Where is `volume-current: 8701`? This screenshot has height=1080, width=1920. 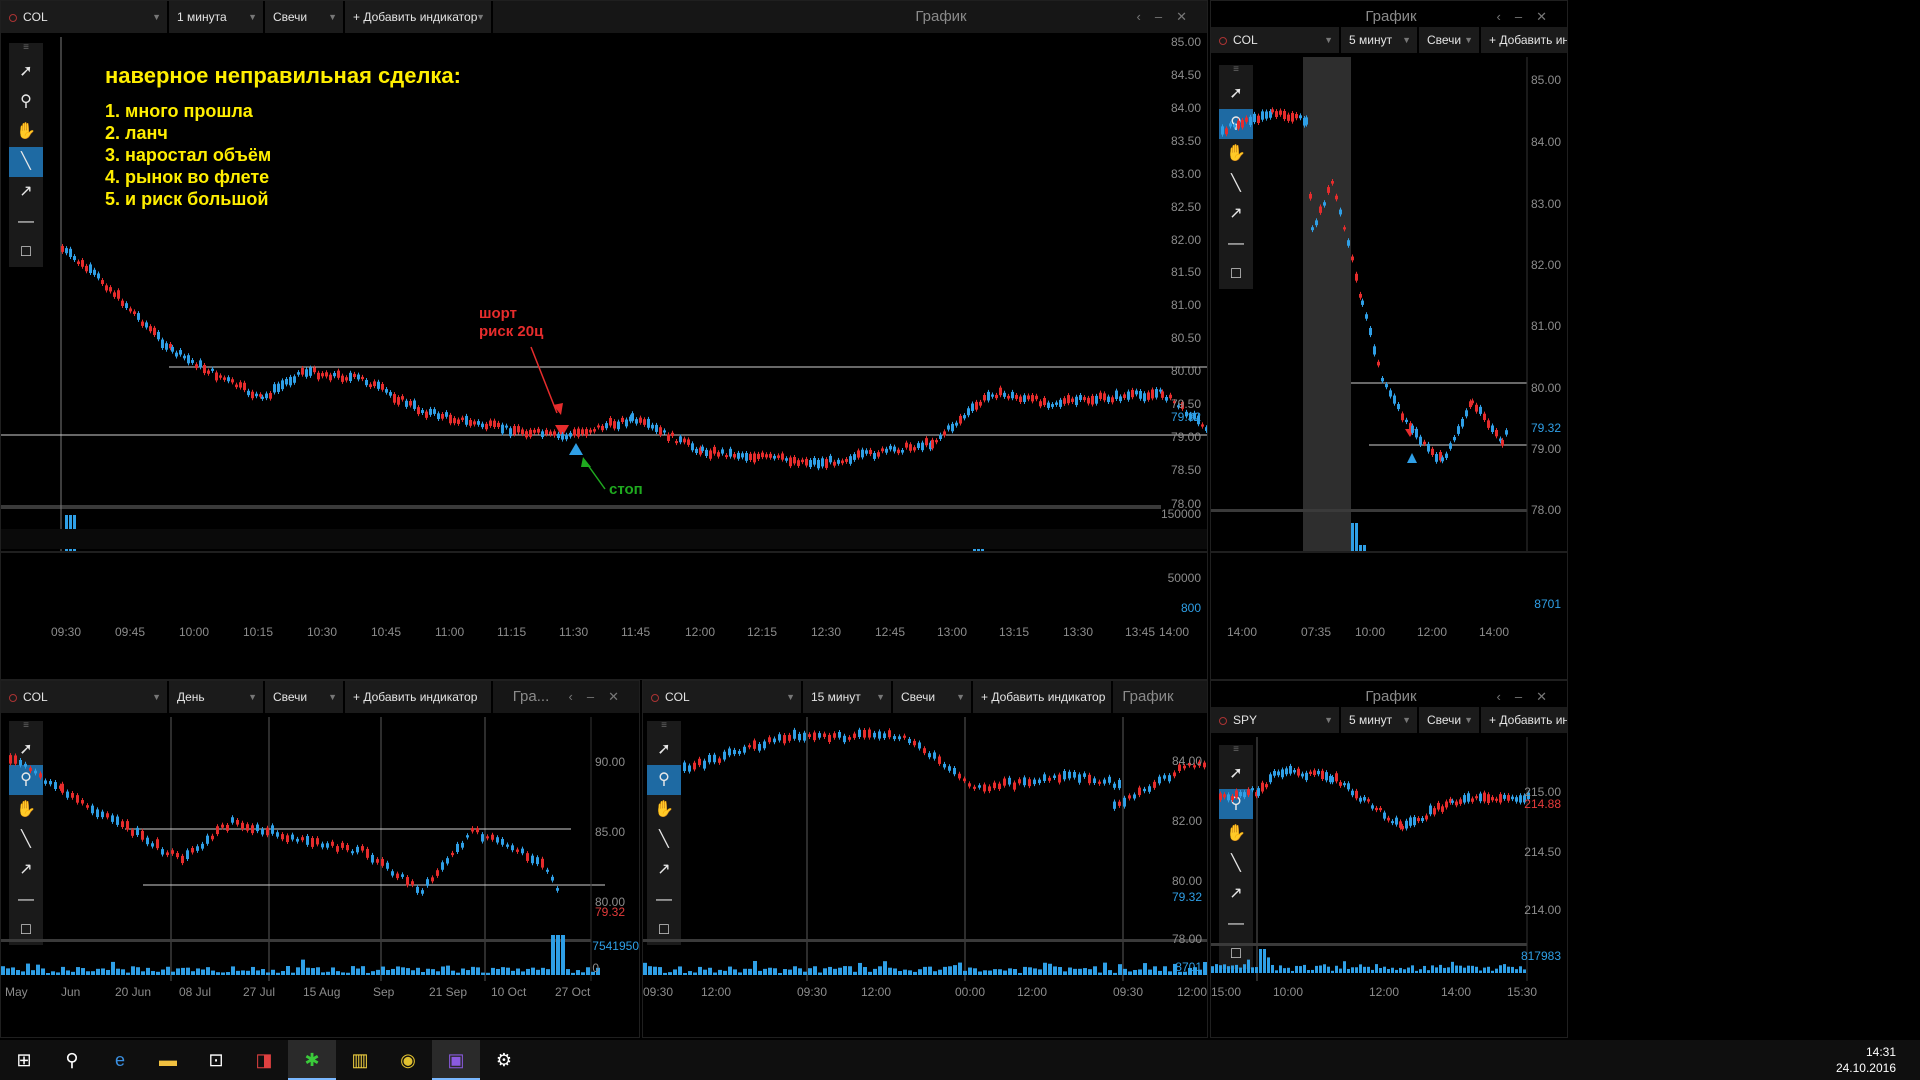 volume-current: 8701 is located at coordinates (1547, 604).